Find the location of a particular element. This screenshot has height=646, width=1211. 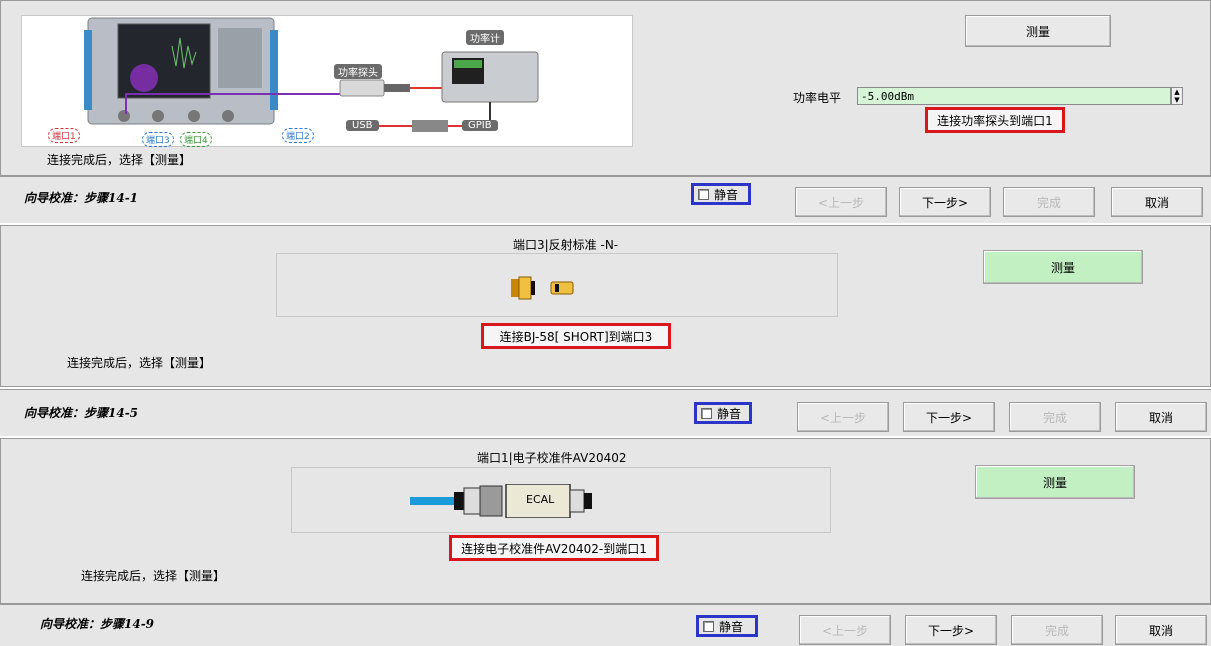

standard-image-frame: ECAL is located at coordinates (561, 500).